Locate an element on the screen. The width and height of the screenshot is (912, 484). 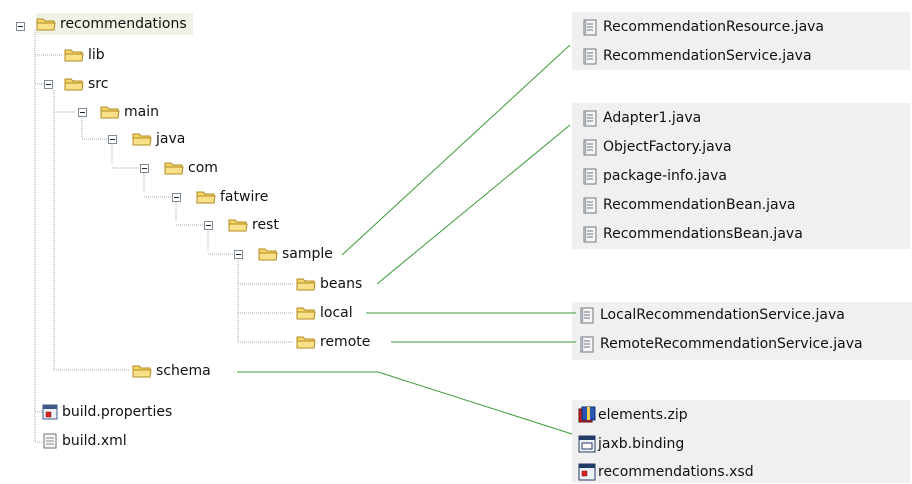
tree-node-build-properties: build.properties is located at coordinates (107, 412).